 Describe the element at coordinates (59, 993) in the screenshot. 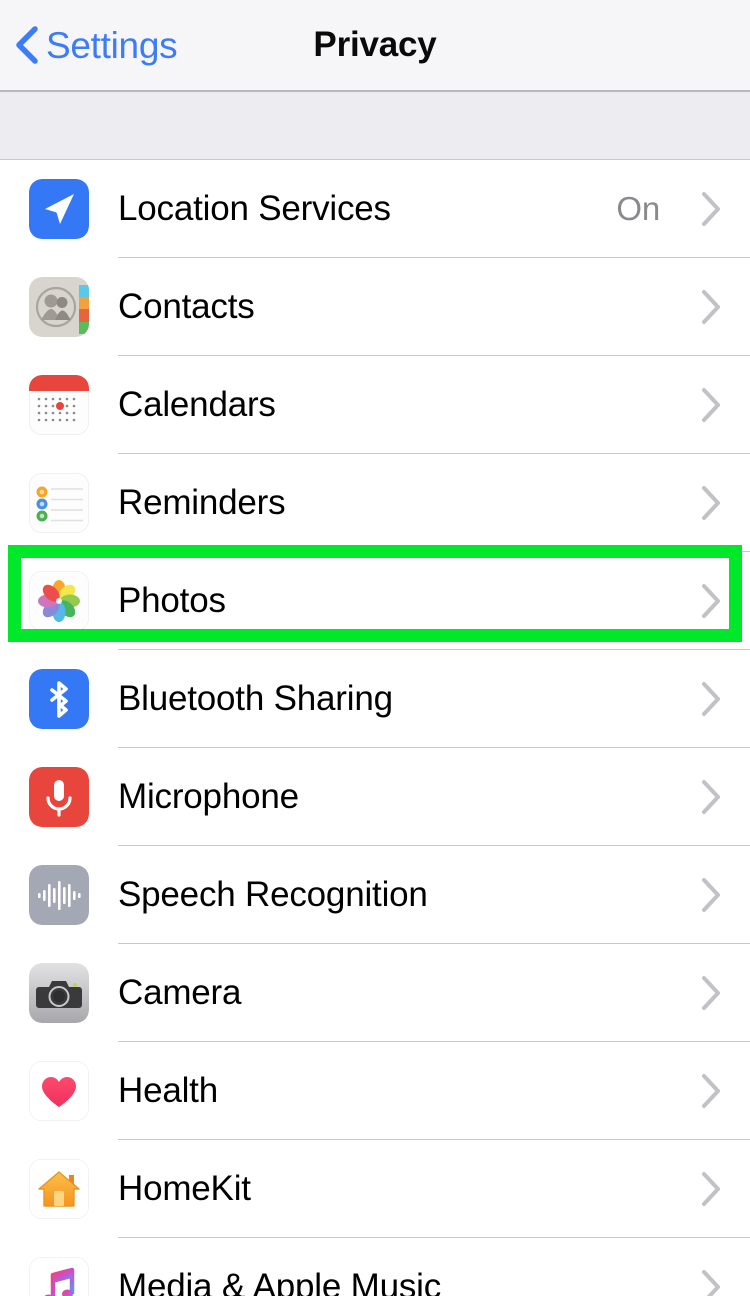

I see `camera-icon` at that location.